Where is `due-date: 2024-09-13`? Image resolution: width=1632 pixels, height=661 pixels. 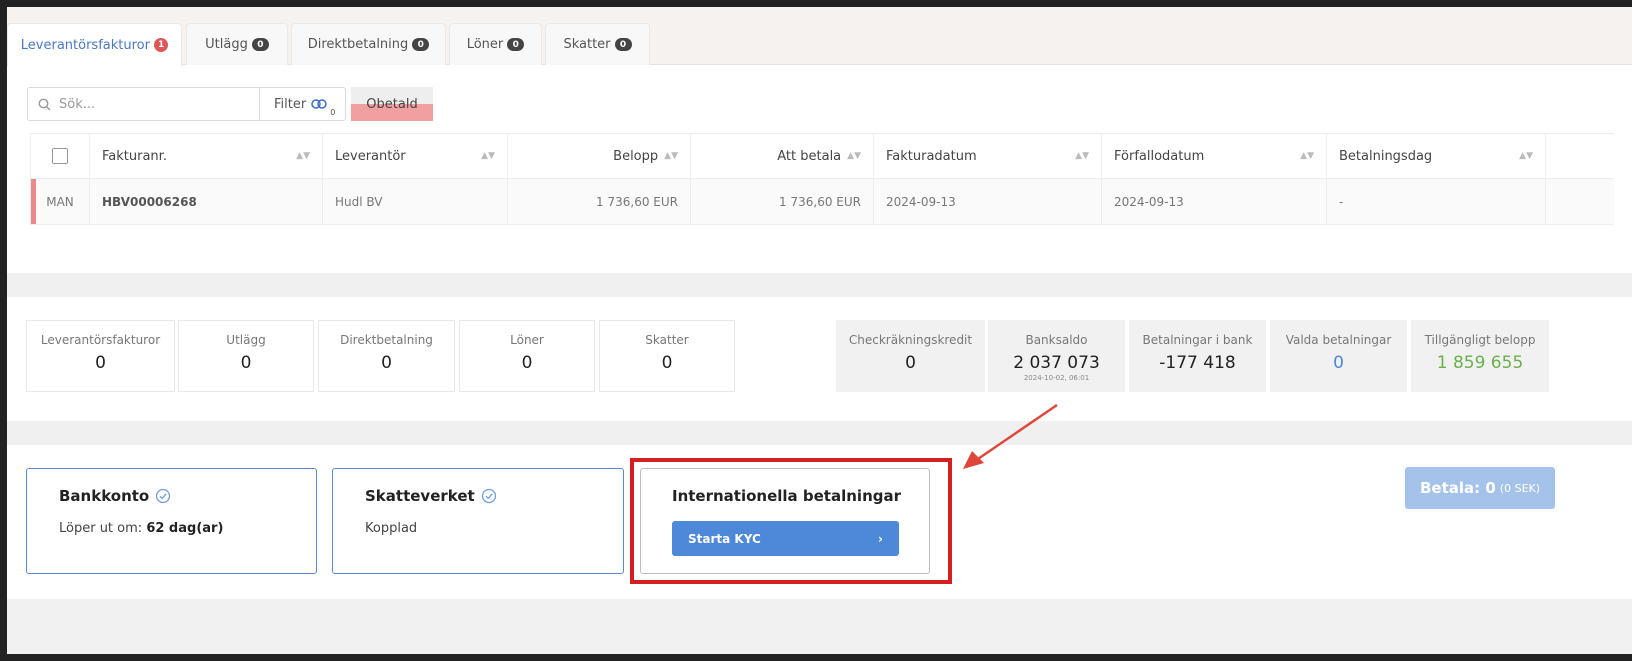
due-date: 2024-09-13 is located at coordinates (1213, 201).